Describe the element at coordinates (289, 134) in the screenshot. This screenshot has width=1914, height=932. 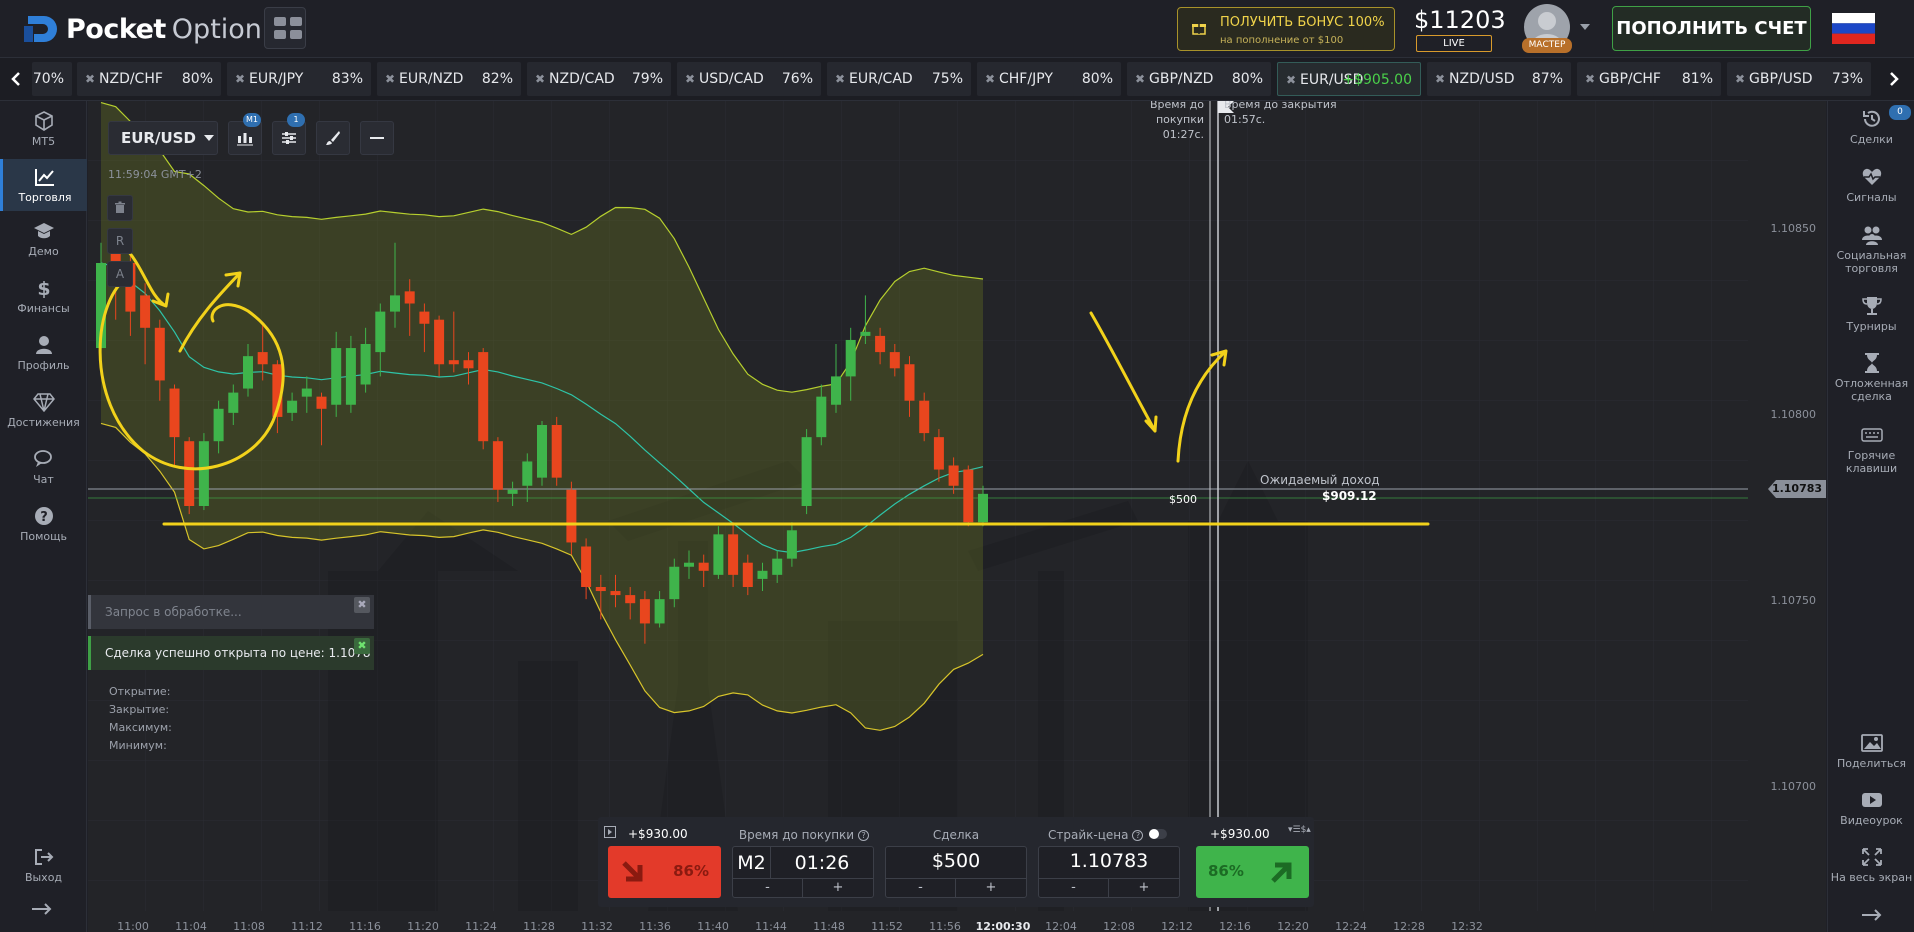
I see `indicators-button: 1` at that location.